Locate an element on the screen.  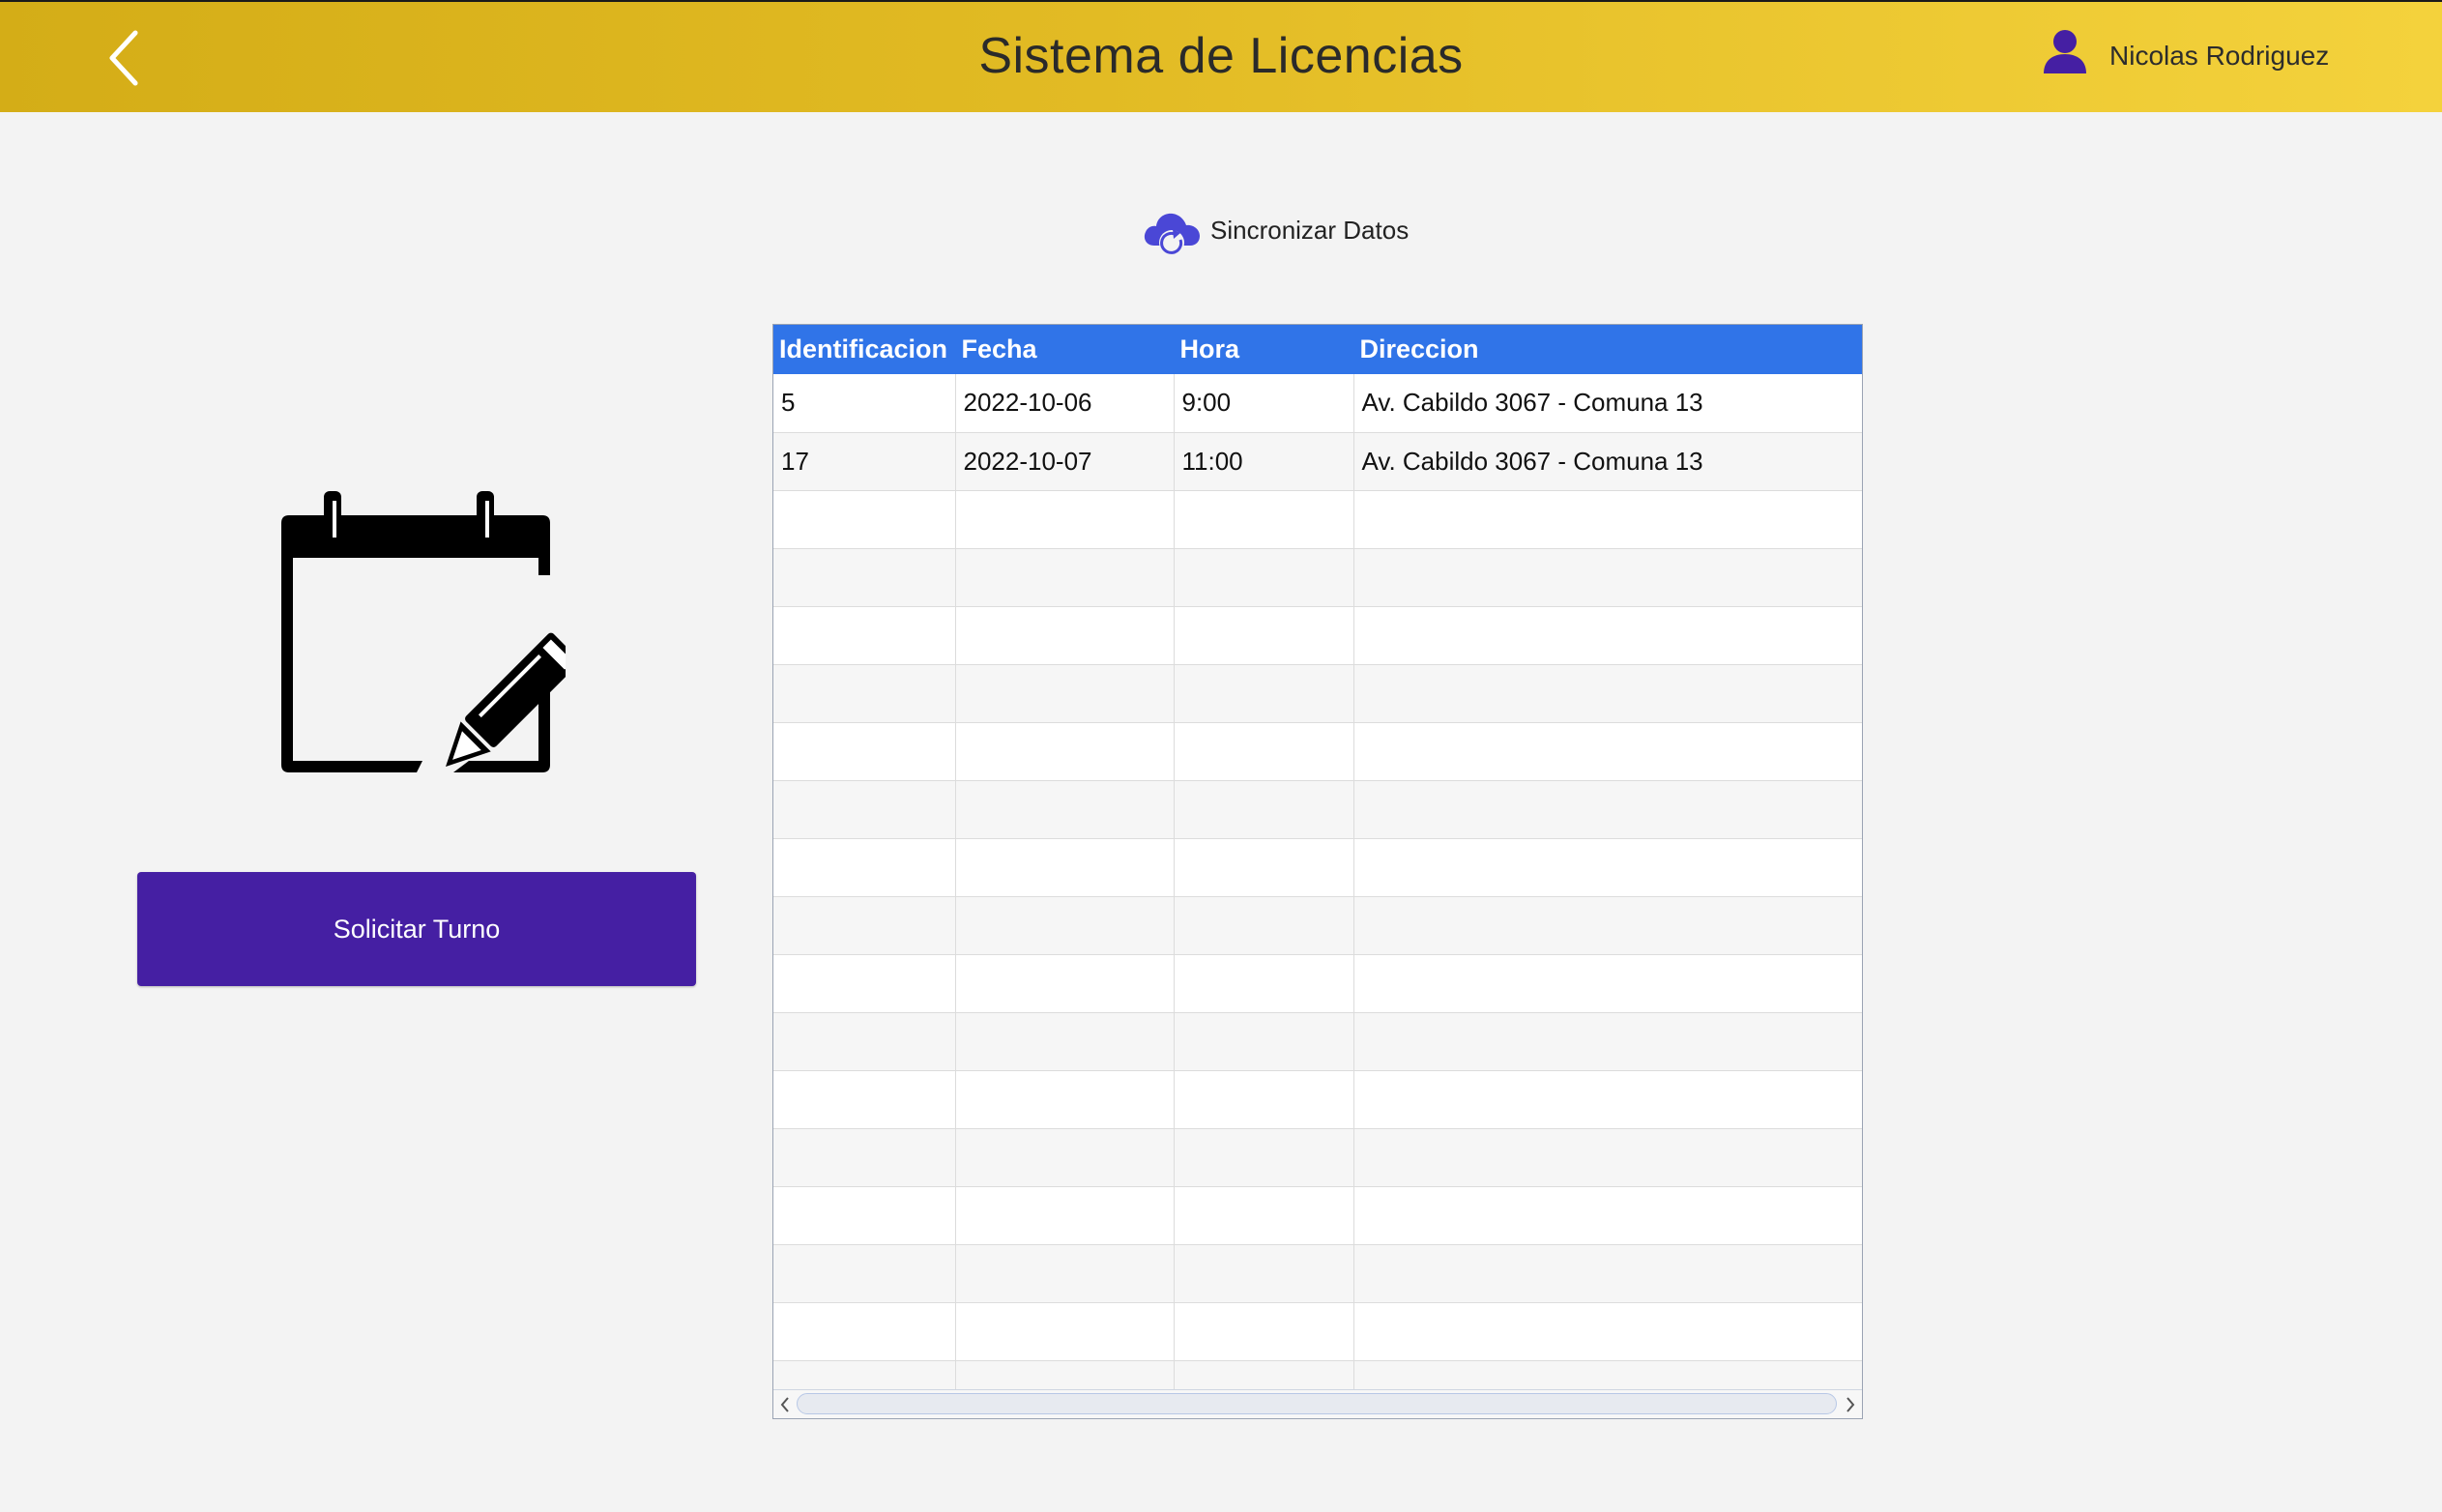
cell-identificacion: 17 is located at coordinates (864, 461).